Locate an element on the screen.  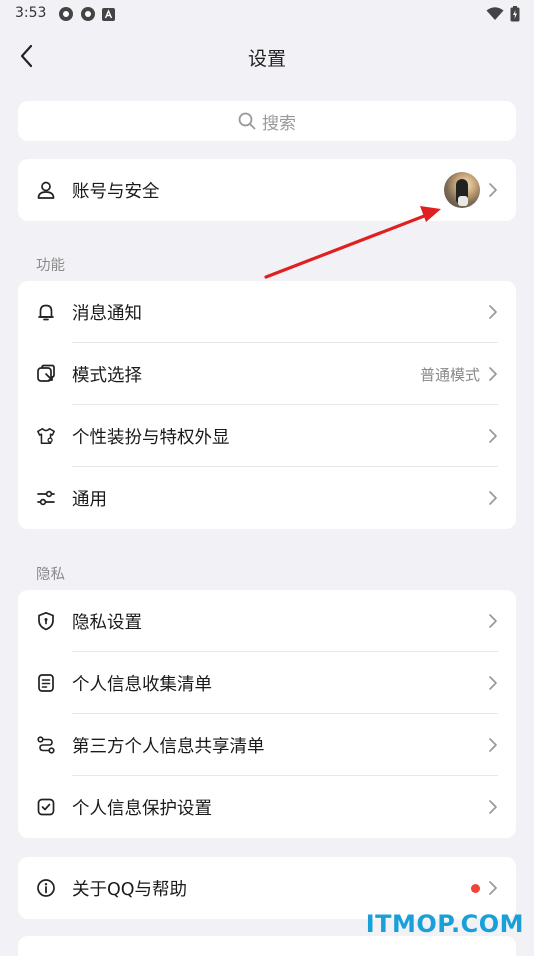
person-icon is located at coordinates (46, 190).